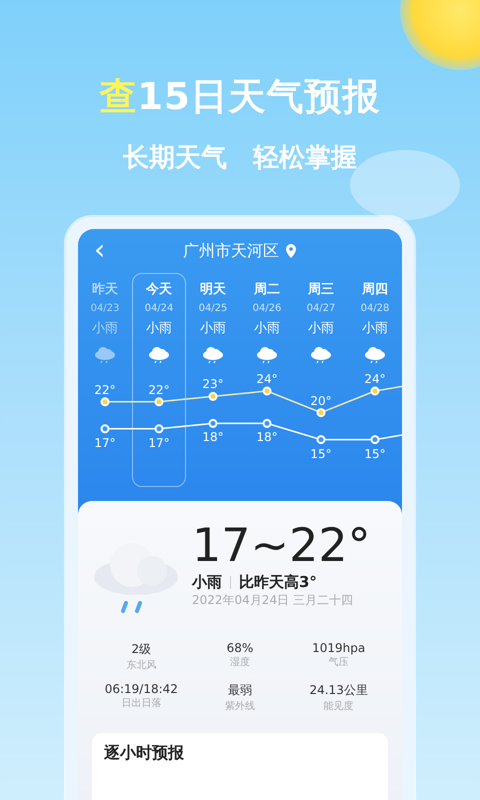 The width and height of the screenshot is (480, 800). I want to click on date-text: 2022年04月24日 三月二十四, so click(273, 600).